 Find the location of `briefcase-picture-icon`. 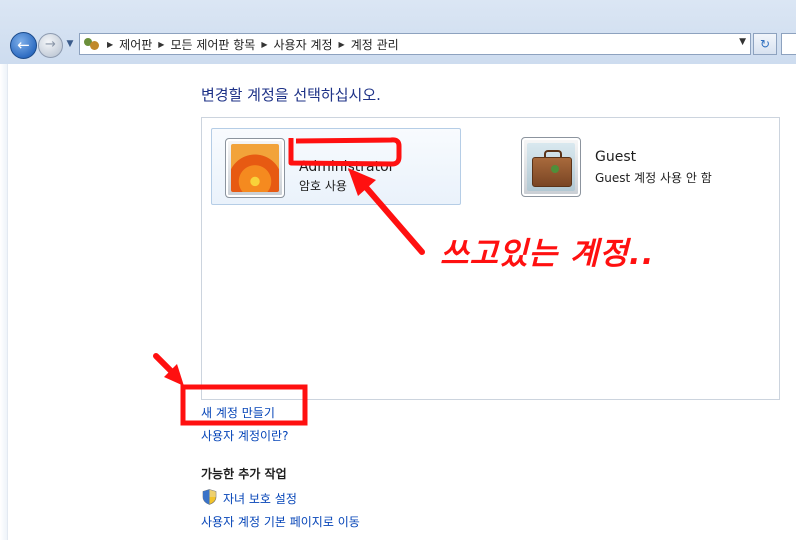

briefcase-picture-icon is located at coordinates (551, 167).